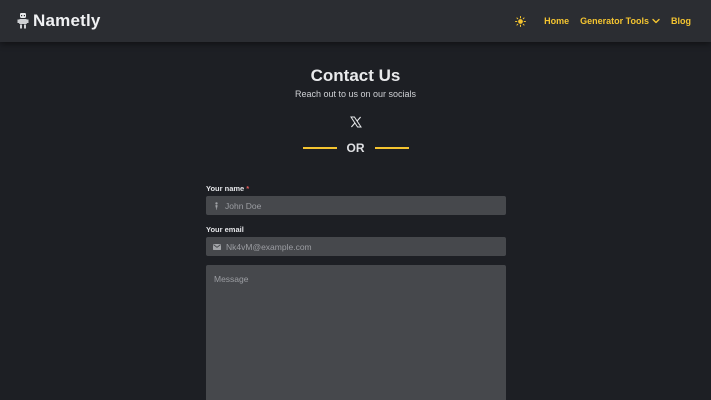  I want to click on envelope-icon, so click(217, 246).